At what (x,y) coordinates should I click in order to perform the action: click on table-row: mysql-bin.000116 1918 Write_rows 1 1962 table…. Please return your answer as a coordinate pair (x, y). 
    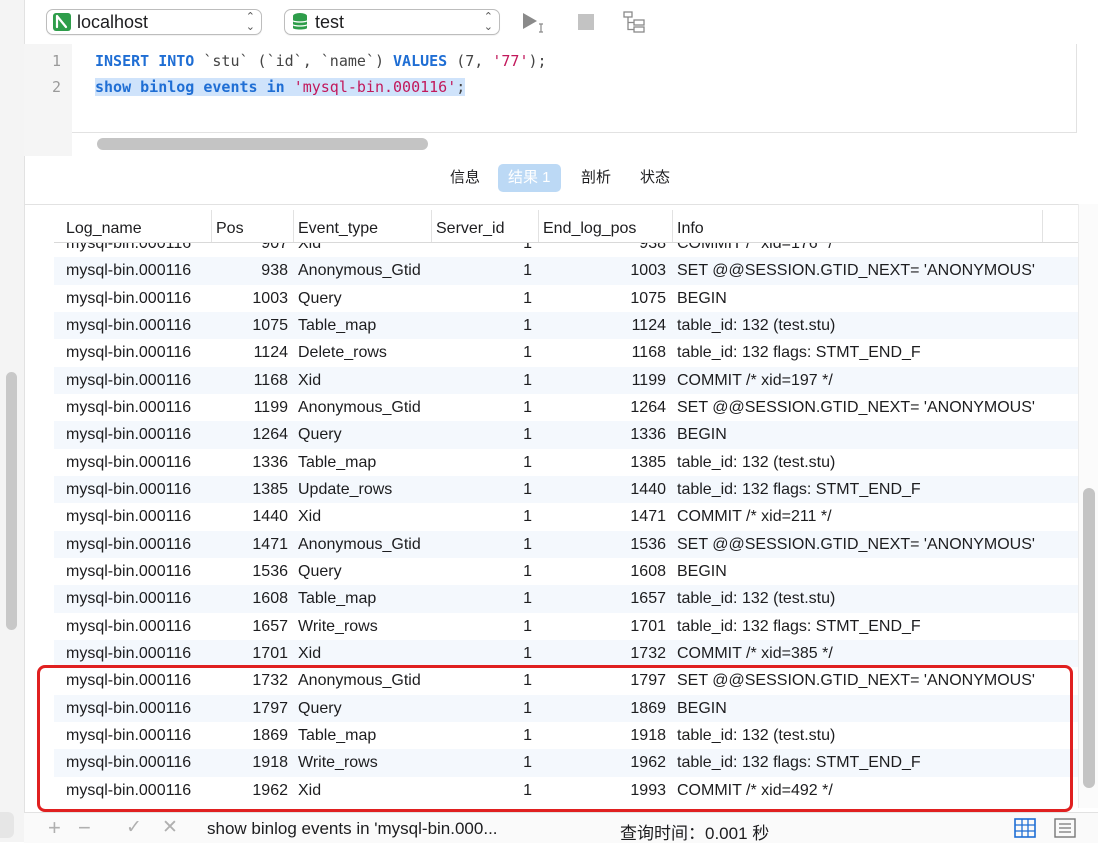
    Looking at the image, I should click on (566, 763).